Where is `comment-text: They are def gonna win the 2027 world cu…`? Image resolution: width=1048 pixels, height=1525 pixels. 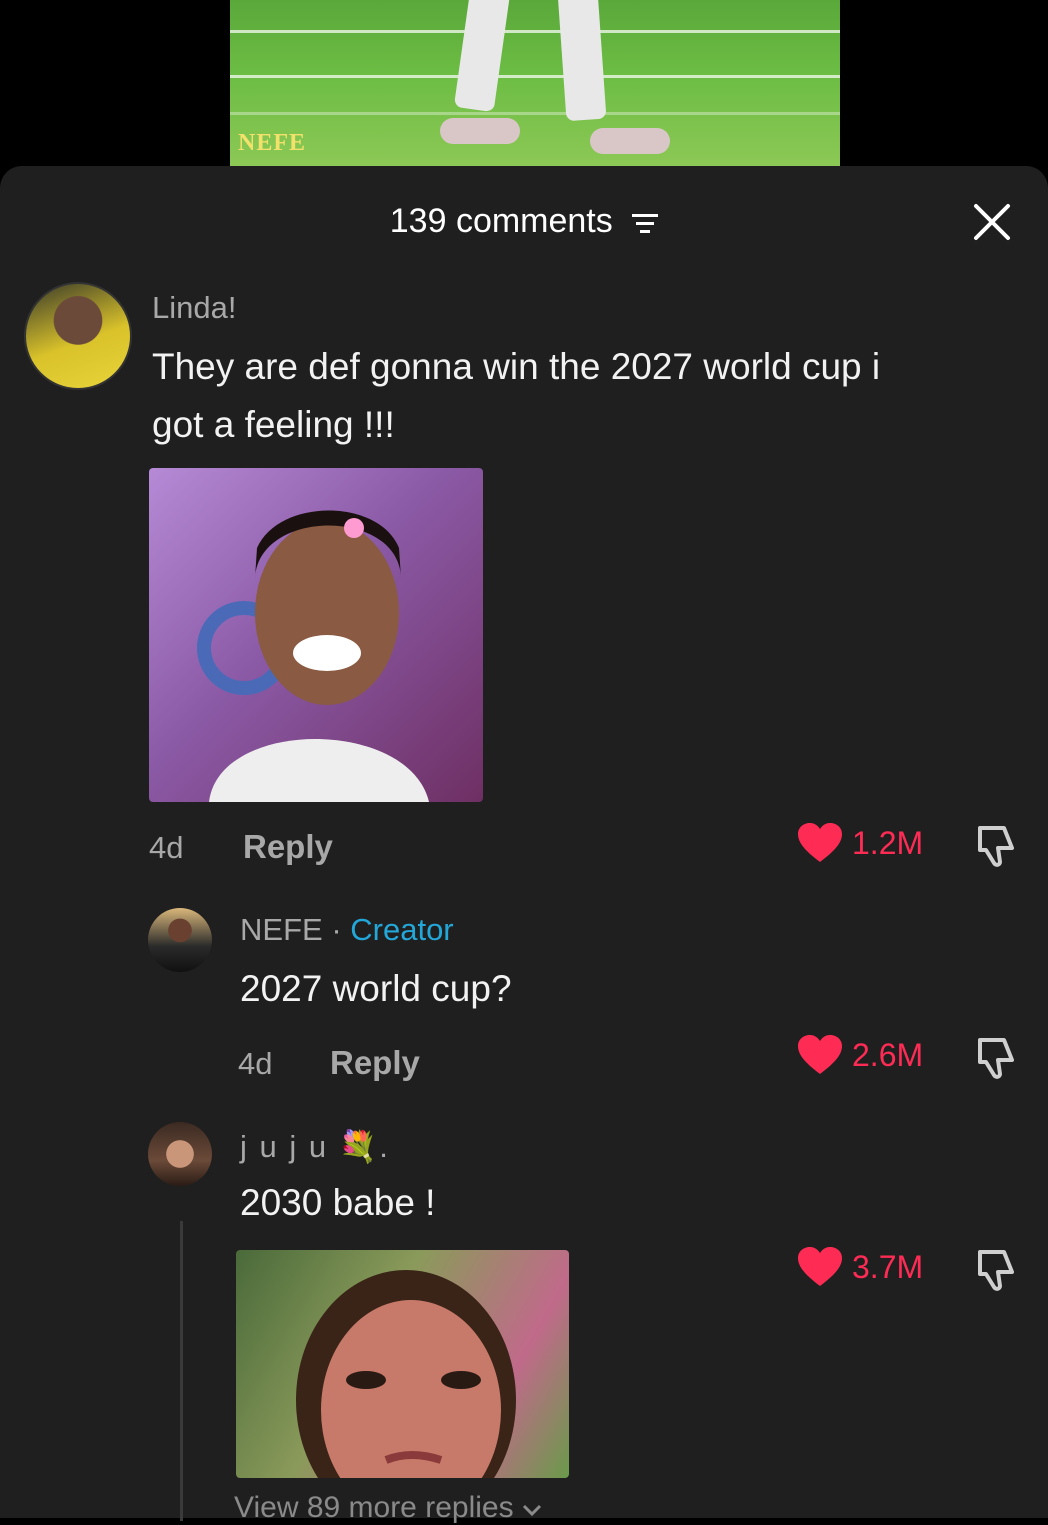 comment-text: They are def gonna win the 2027 world cu… is located at coordinates (516, 395).